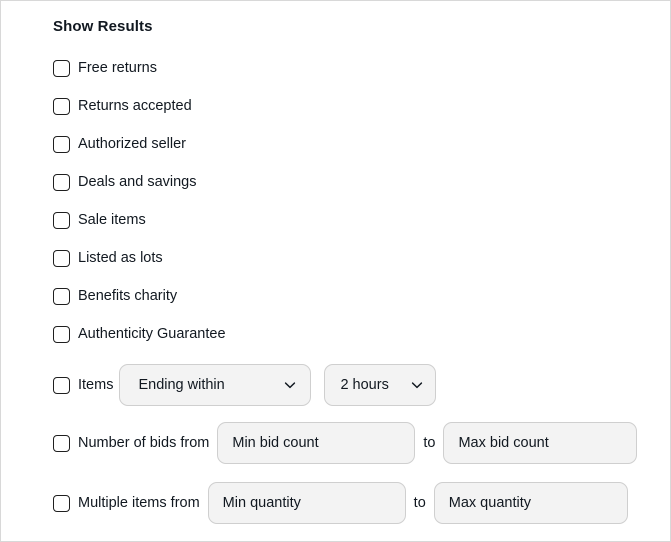 The width and height of the screenshot is (671, 542). I want to click on checkbox-row-sale-items: Sale items, so click(361, 220).